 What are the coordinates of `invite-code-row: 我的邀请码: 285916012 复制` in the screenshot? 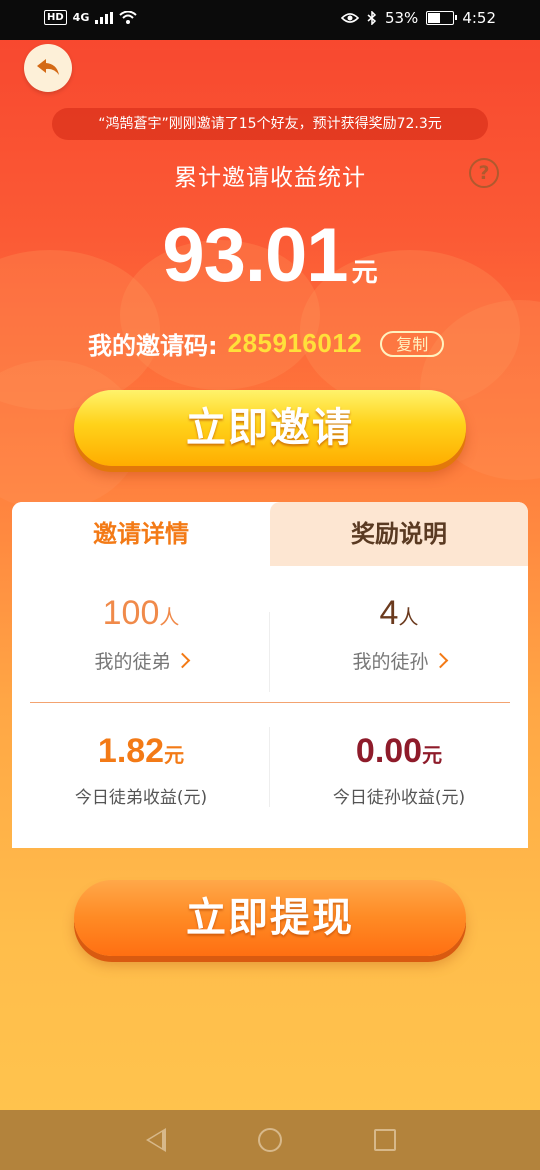 It's located at (266, 343).